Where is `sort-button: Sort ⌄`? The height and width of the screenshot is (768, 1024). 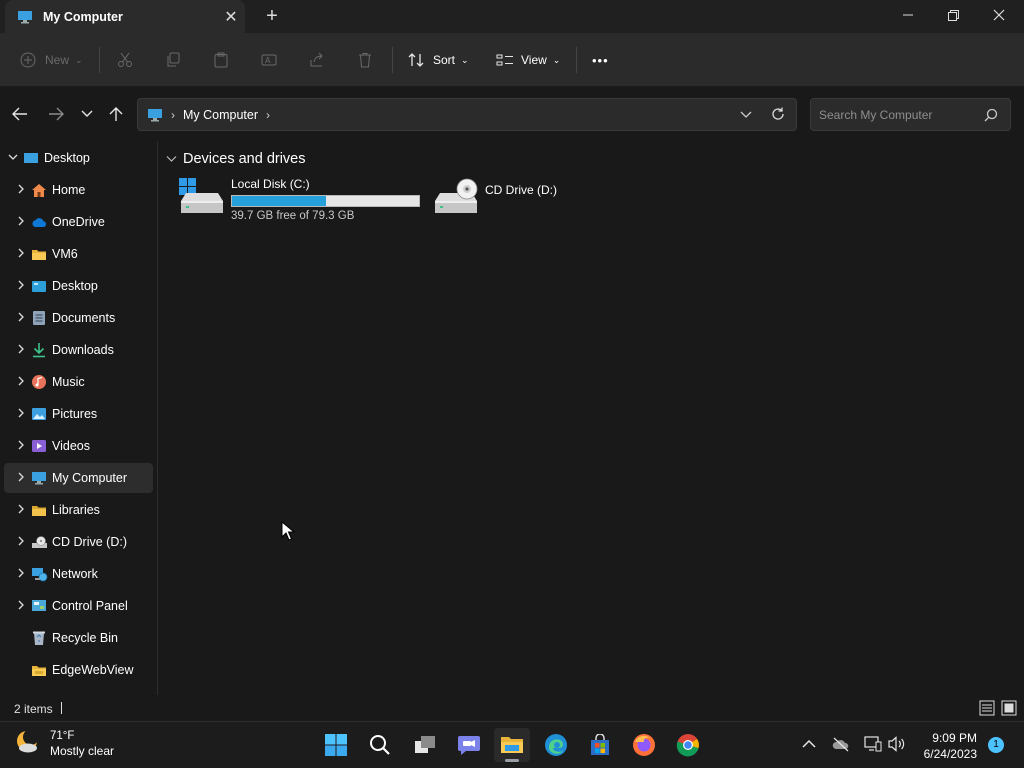
sort-button: Sort ⌄ is located at coordinates (438, 60).